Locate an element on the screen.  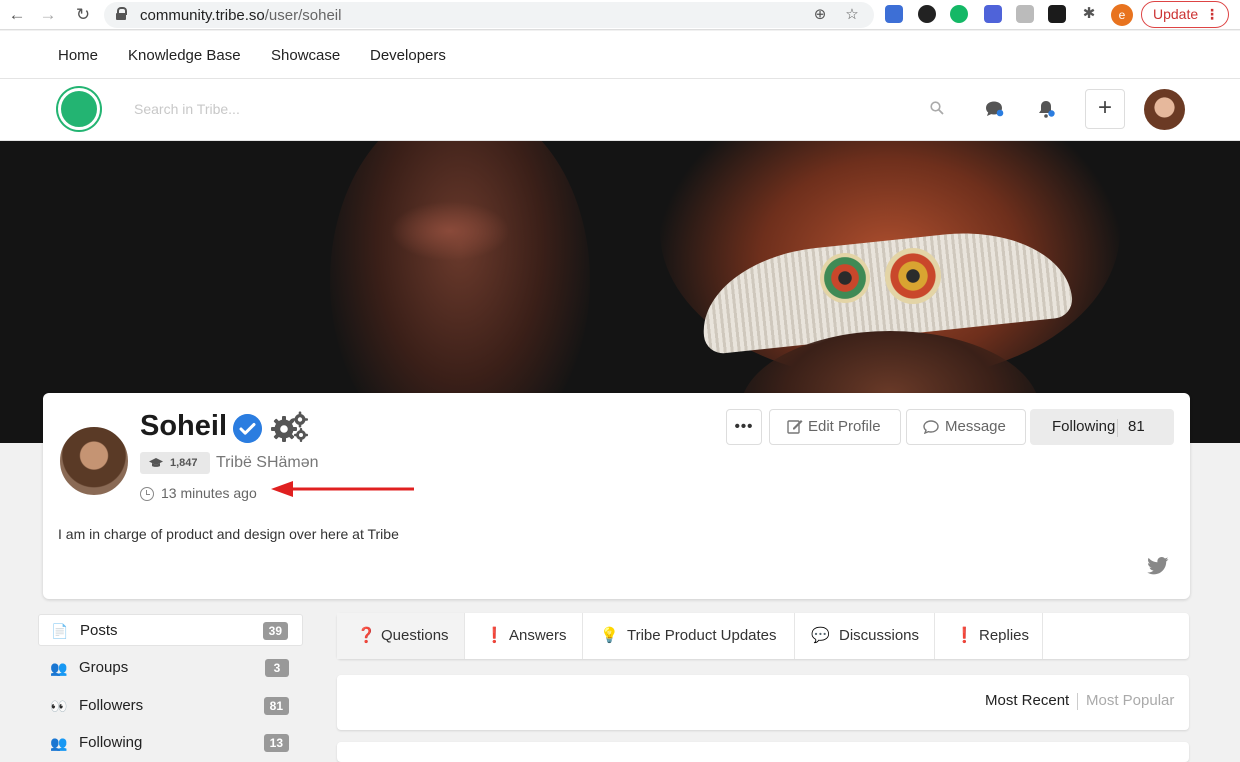
sort-most-recent: Most Recent is located at coordinates (1027, 700).